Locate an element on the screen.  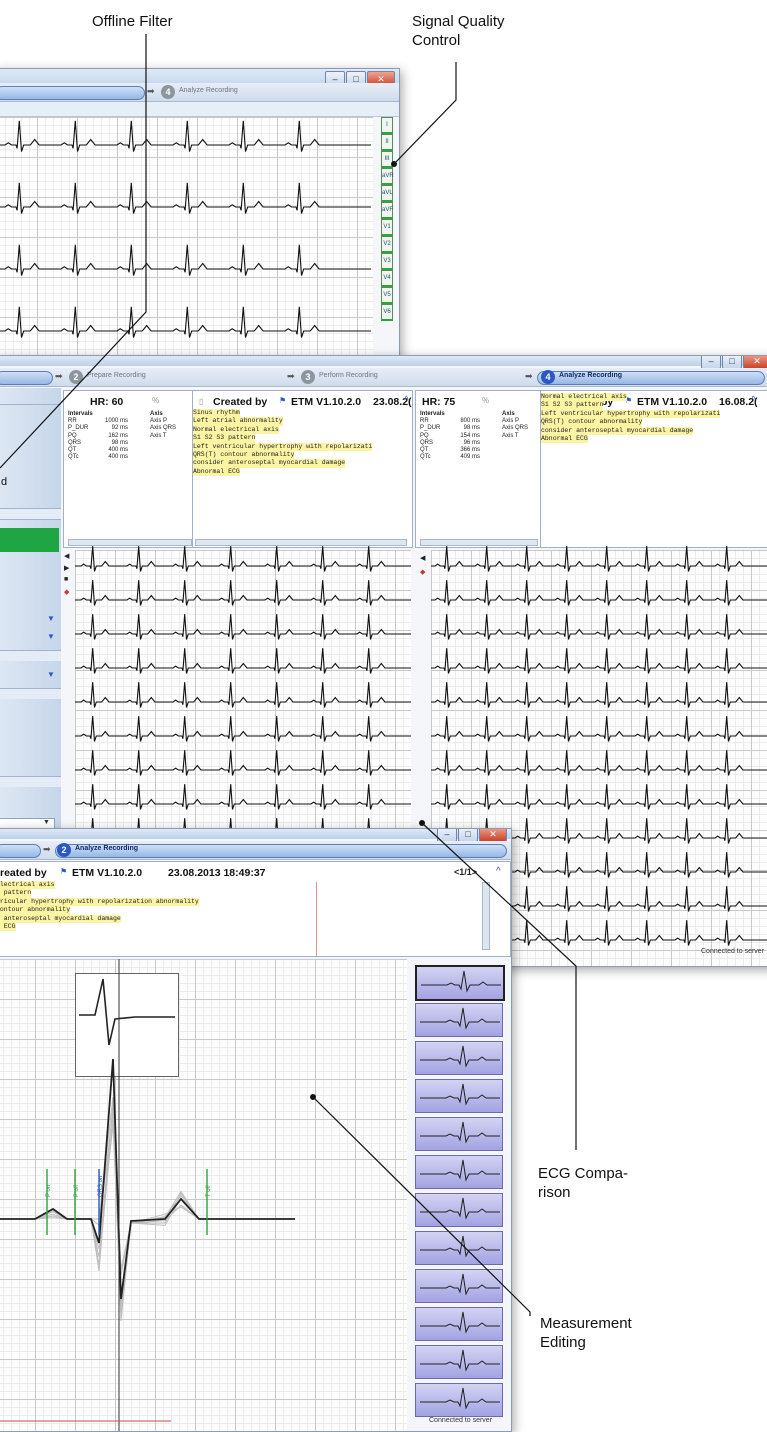
callout-measurement-editing: Measurement Editing is located at coordinates (586, 1333).